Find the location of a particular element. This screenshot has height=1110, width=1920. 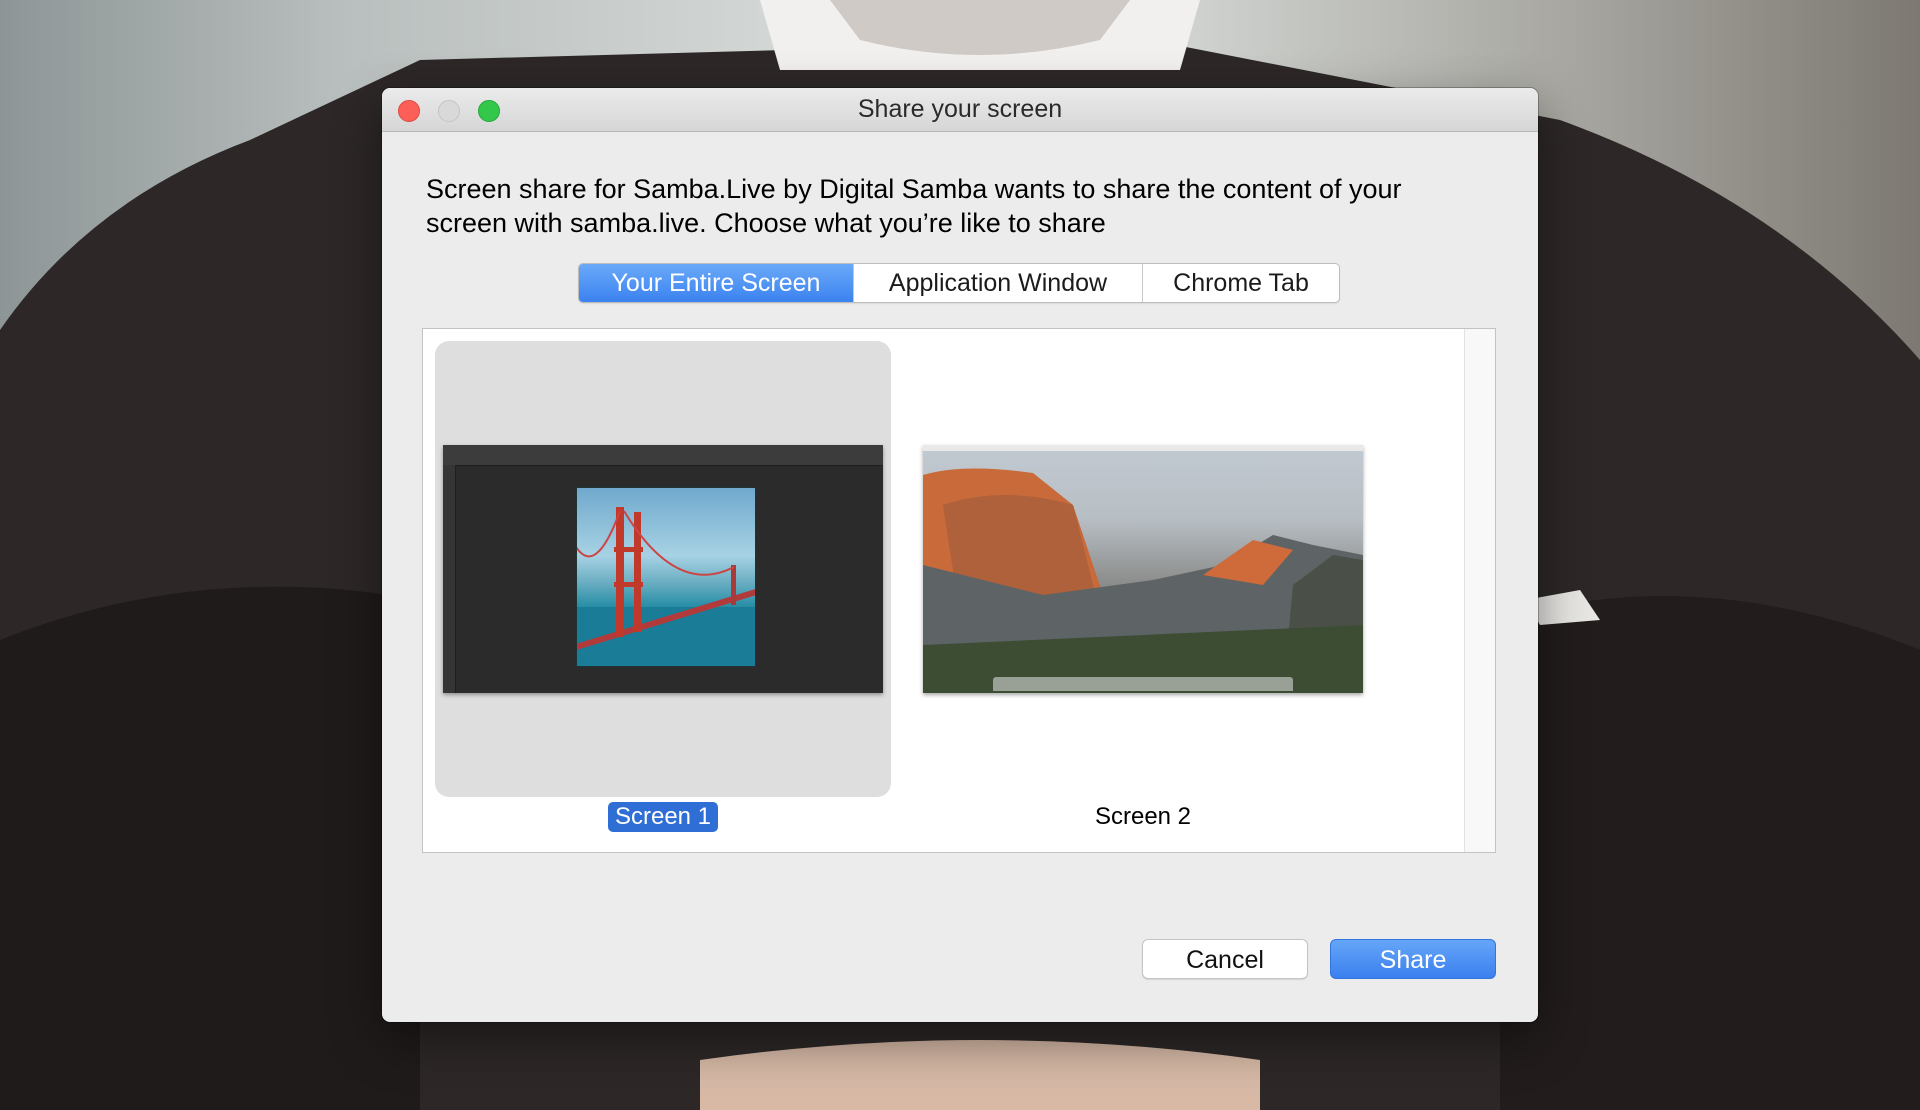

tab-your-entire-screen: Your Entire Screen is located at coordinates (716, 283).